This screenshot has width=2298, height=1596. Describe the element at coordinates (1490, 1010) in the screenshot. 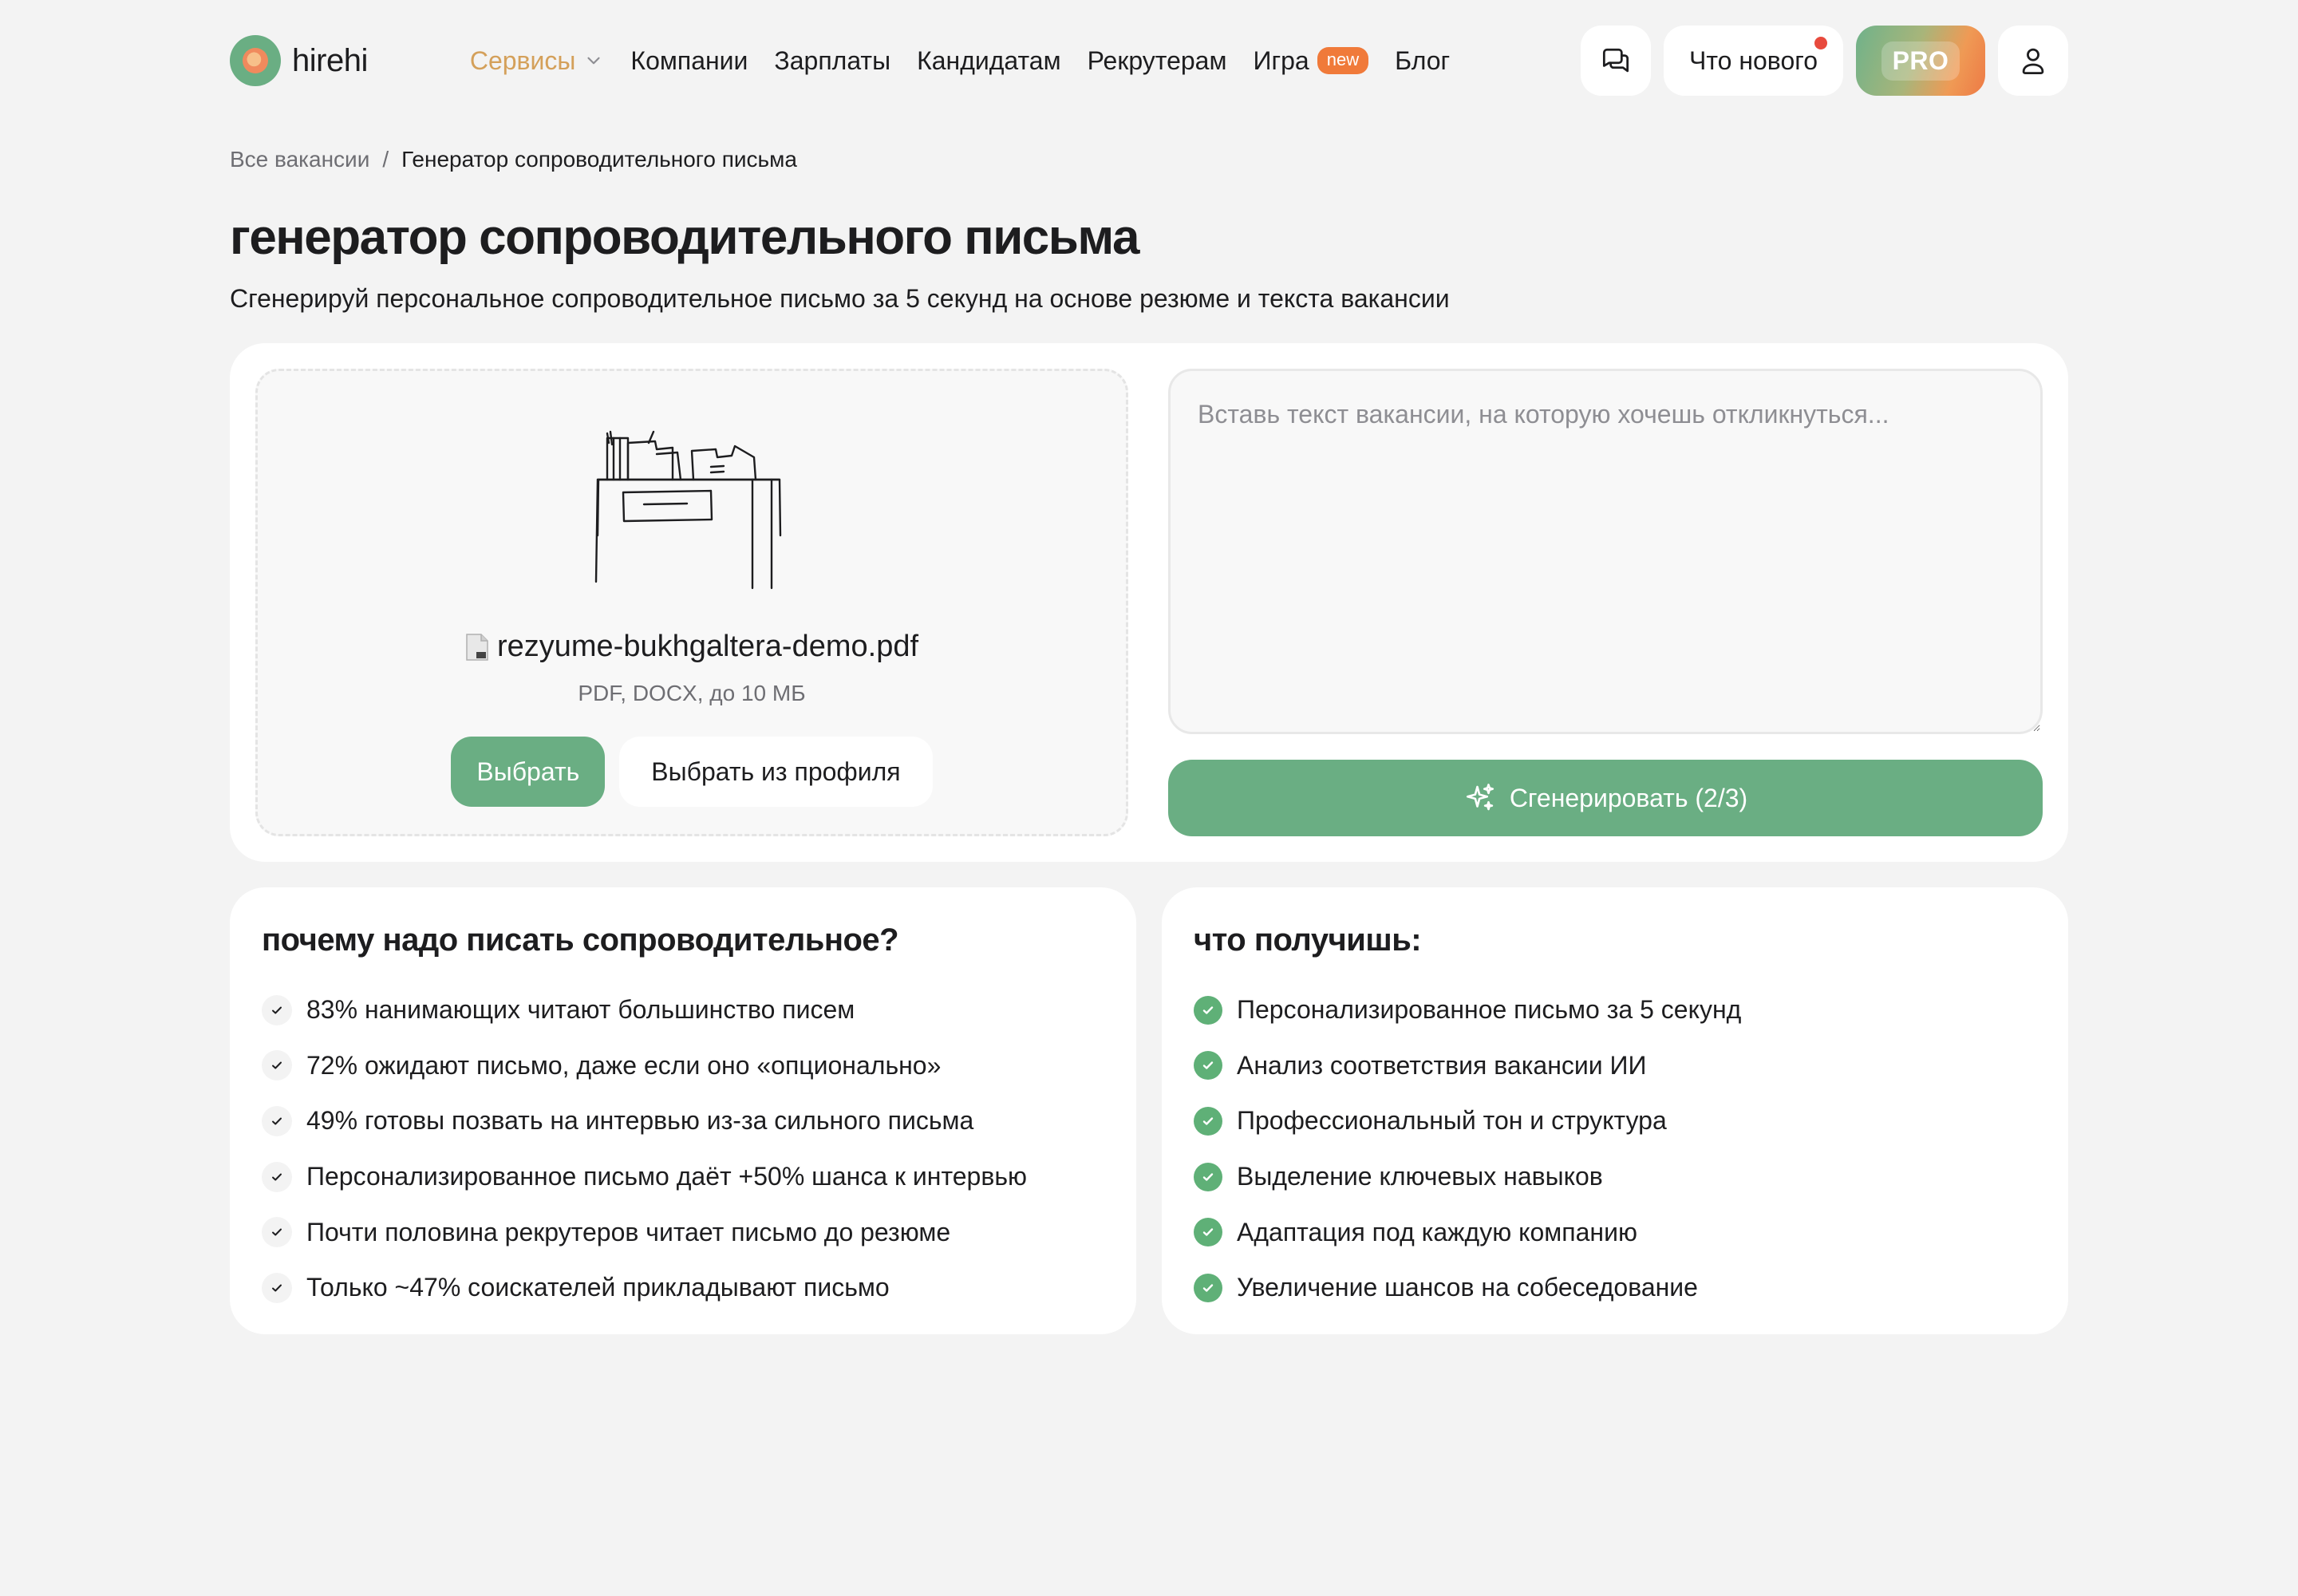

I see `list-item-text: Персонализированное письмо за 5 секунд` at that location.